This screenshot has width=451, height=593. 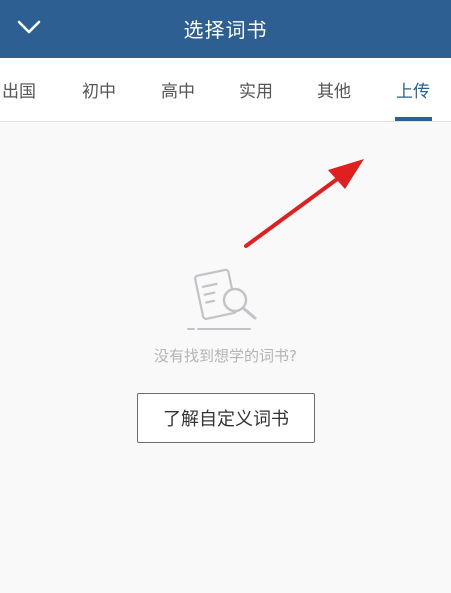 I want to click on learn-custom-wordbook-button: 了解自定义词书, so click(x=226, y=418).